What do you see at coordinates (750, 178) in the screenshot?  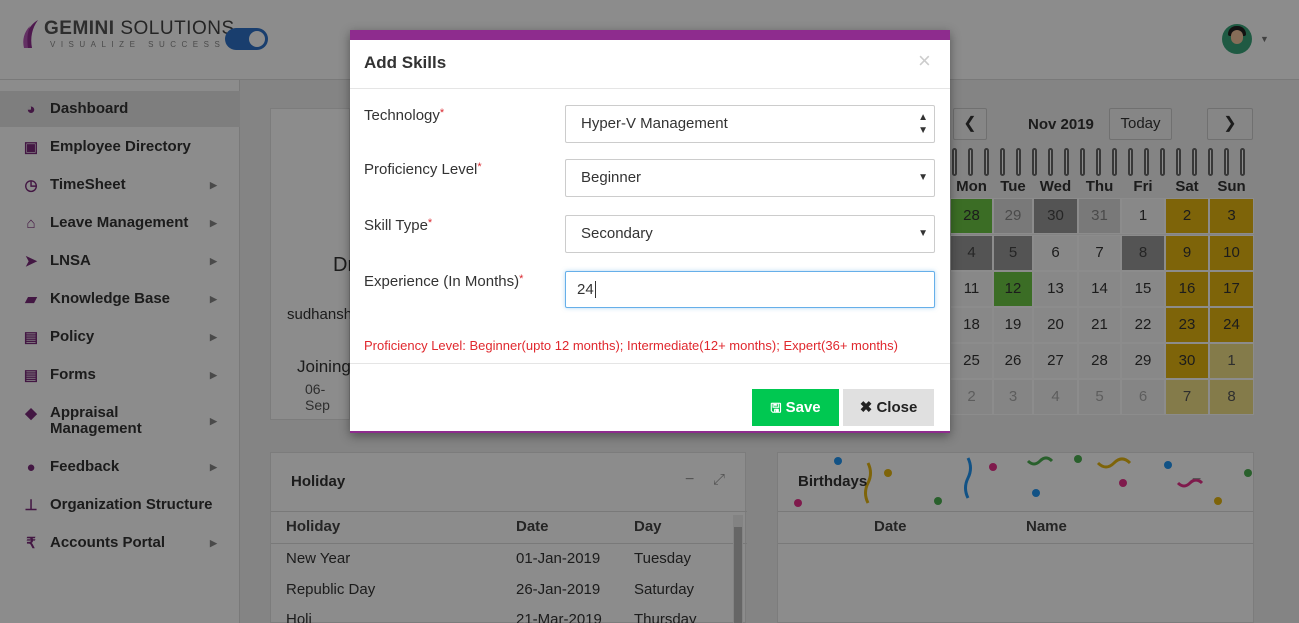 I see `proficiency-level-select: Beginner ▼` at bounding box center [750, 178].